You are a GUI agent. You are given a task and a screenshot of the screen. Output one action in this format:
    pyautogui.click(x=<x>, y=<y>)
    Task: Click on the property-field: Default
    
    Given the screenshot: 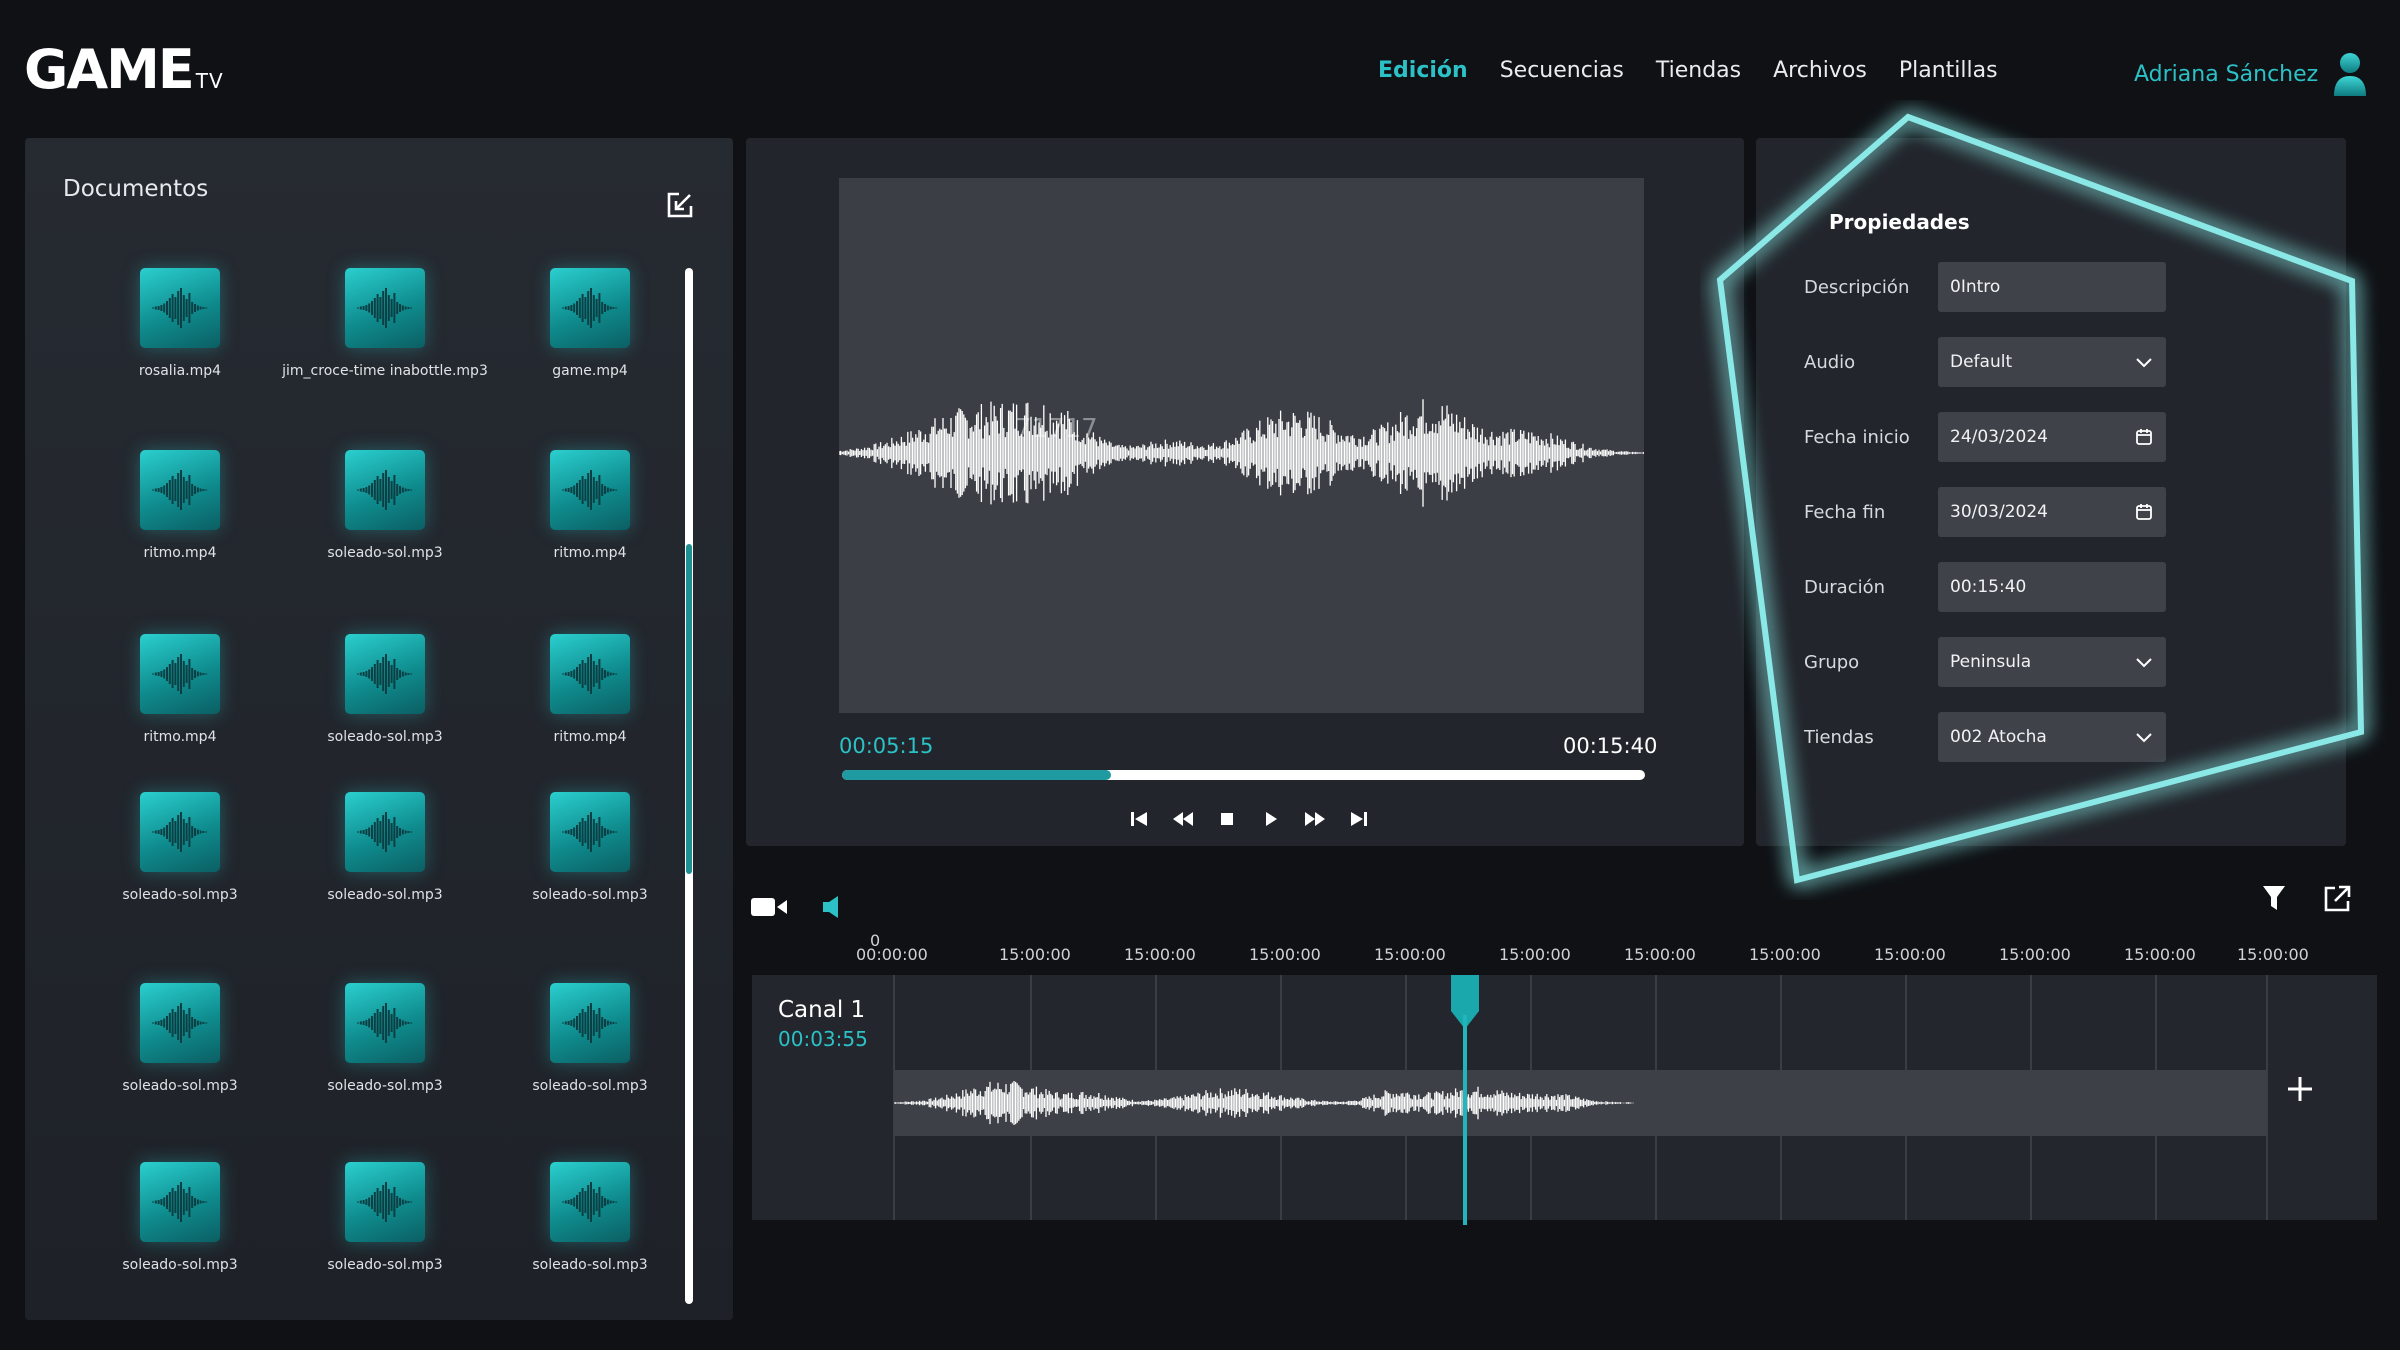 What is the action you would take?
    pyautogui.click(x=2052, y=362)
    